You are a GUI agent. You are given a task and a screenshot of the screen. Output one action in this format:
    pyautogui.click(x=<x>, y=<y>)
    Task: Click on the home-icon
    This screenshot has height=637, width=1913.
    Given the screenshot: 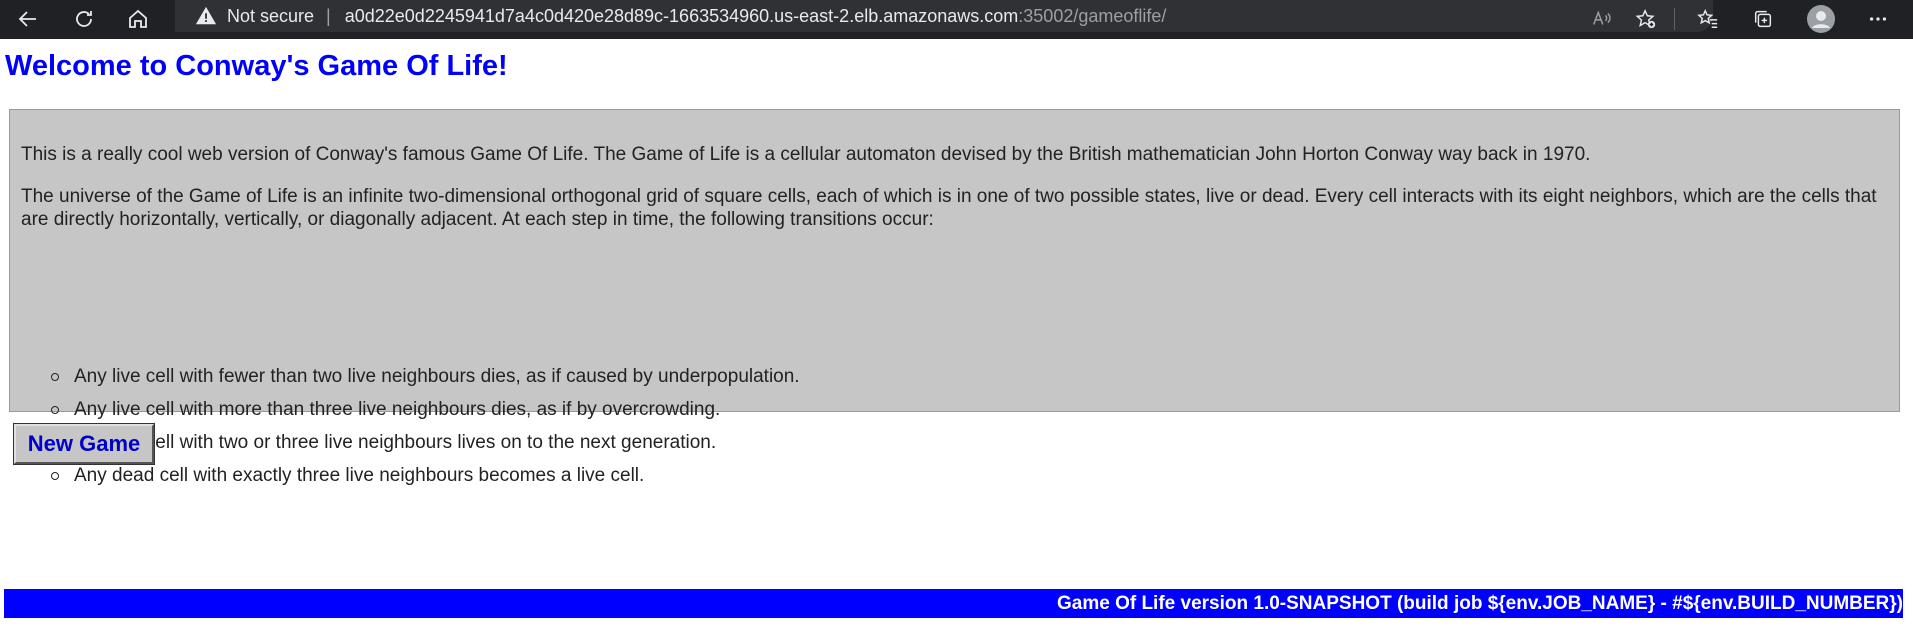 What is the action you would take?
    pyautogui.click(x=138, y=19)
    